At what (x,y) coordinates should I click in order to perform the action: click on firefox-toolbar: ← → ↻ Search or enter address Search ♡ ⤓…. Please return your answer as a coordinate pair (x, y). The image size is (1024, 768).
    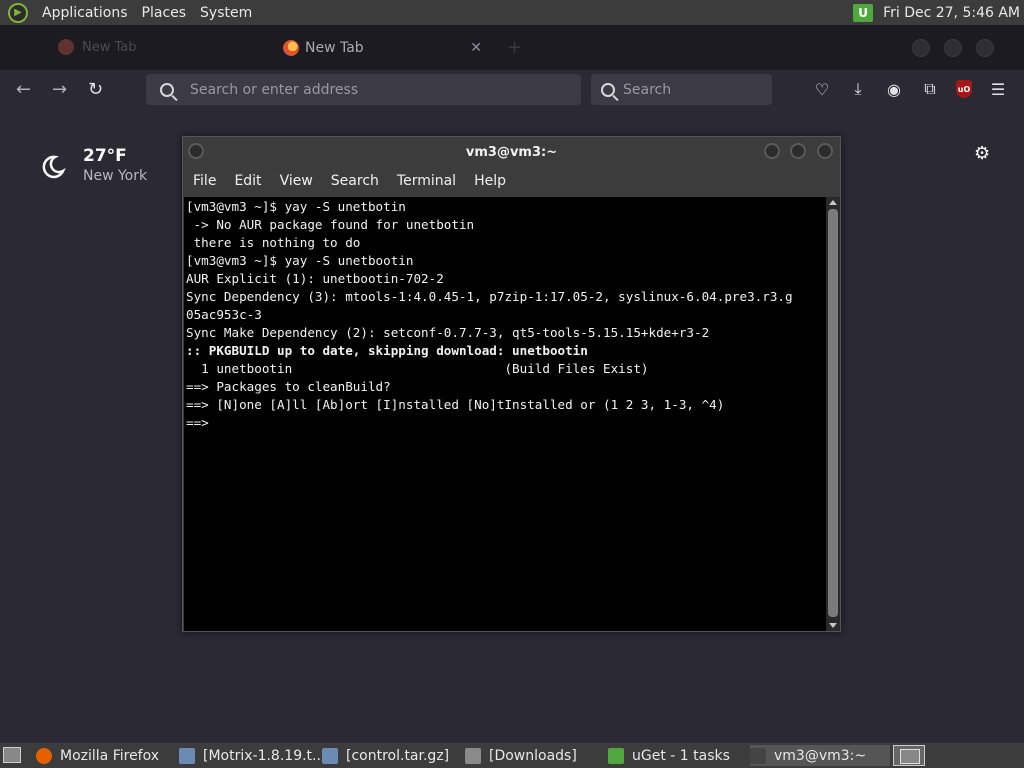
    Looking at the image, I should click on (512, 90).